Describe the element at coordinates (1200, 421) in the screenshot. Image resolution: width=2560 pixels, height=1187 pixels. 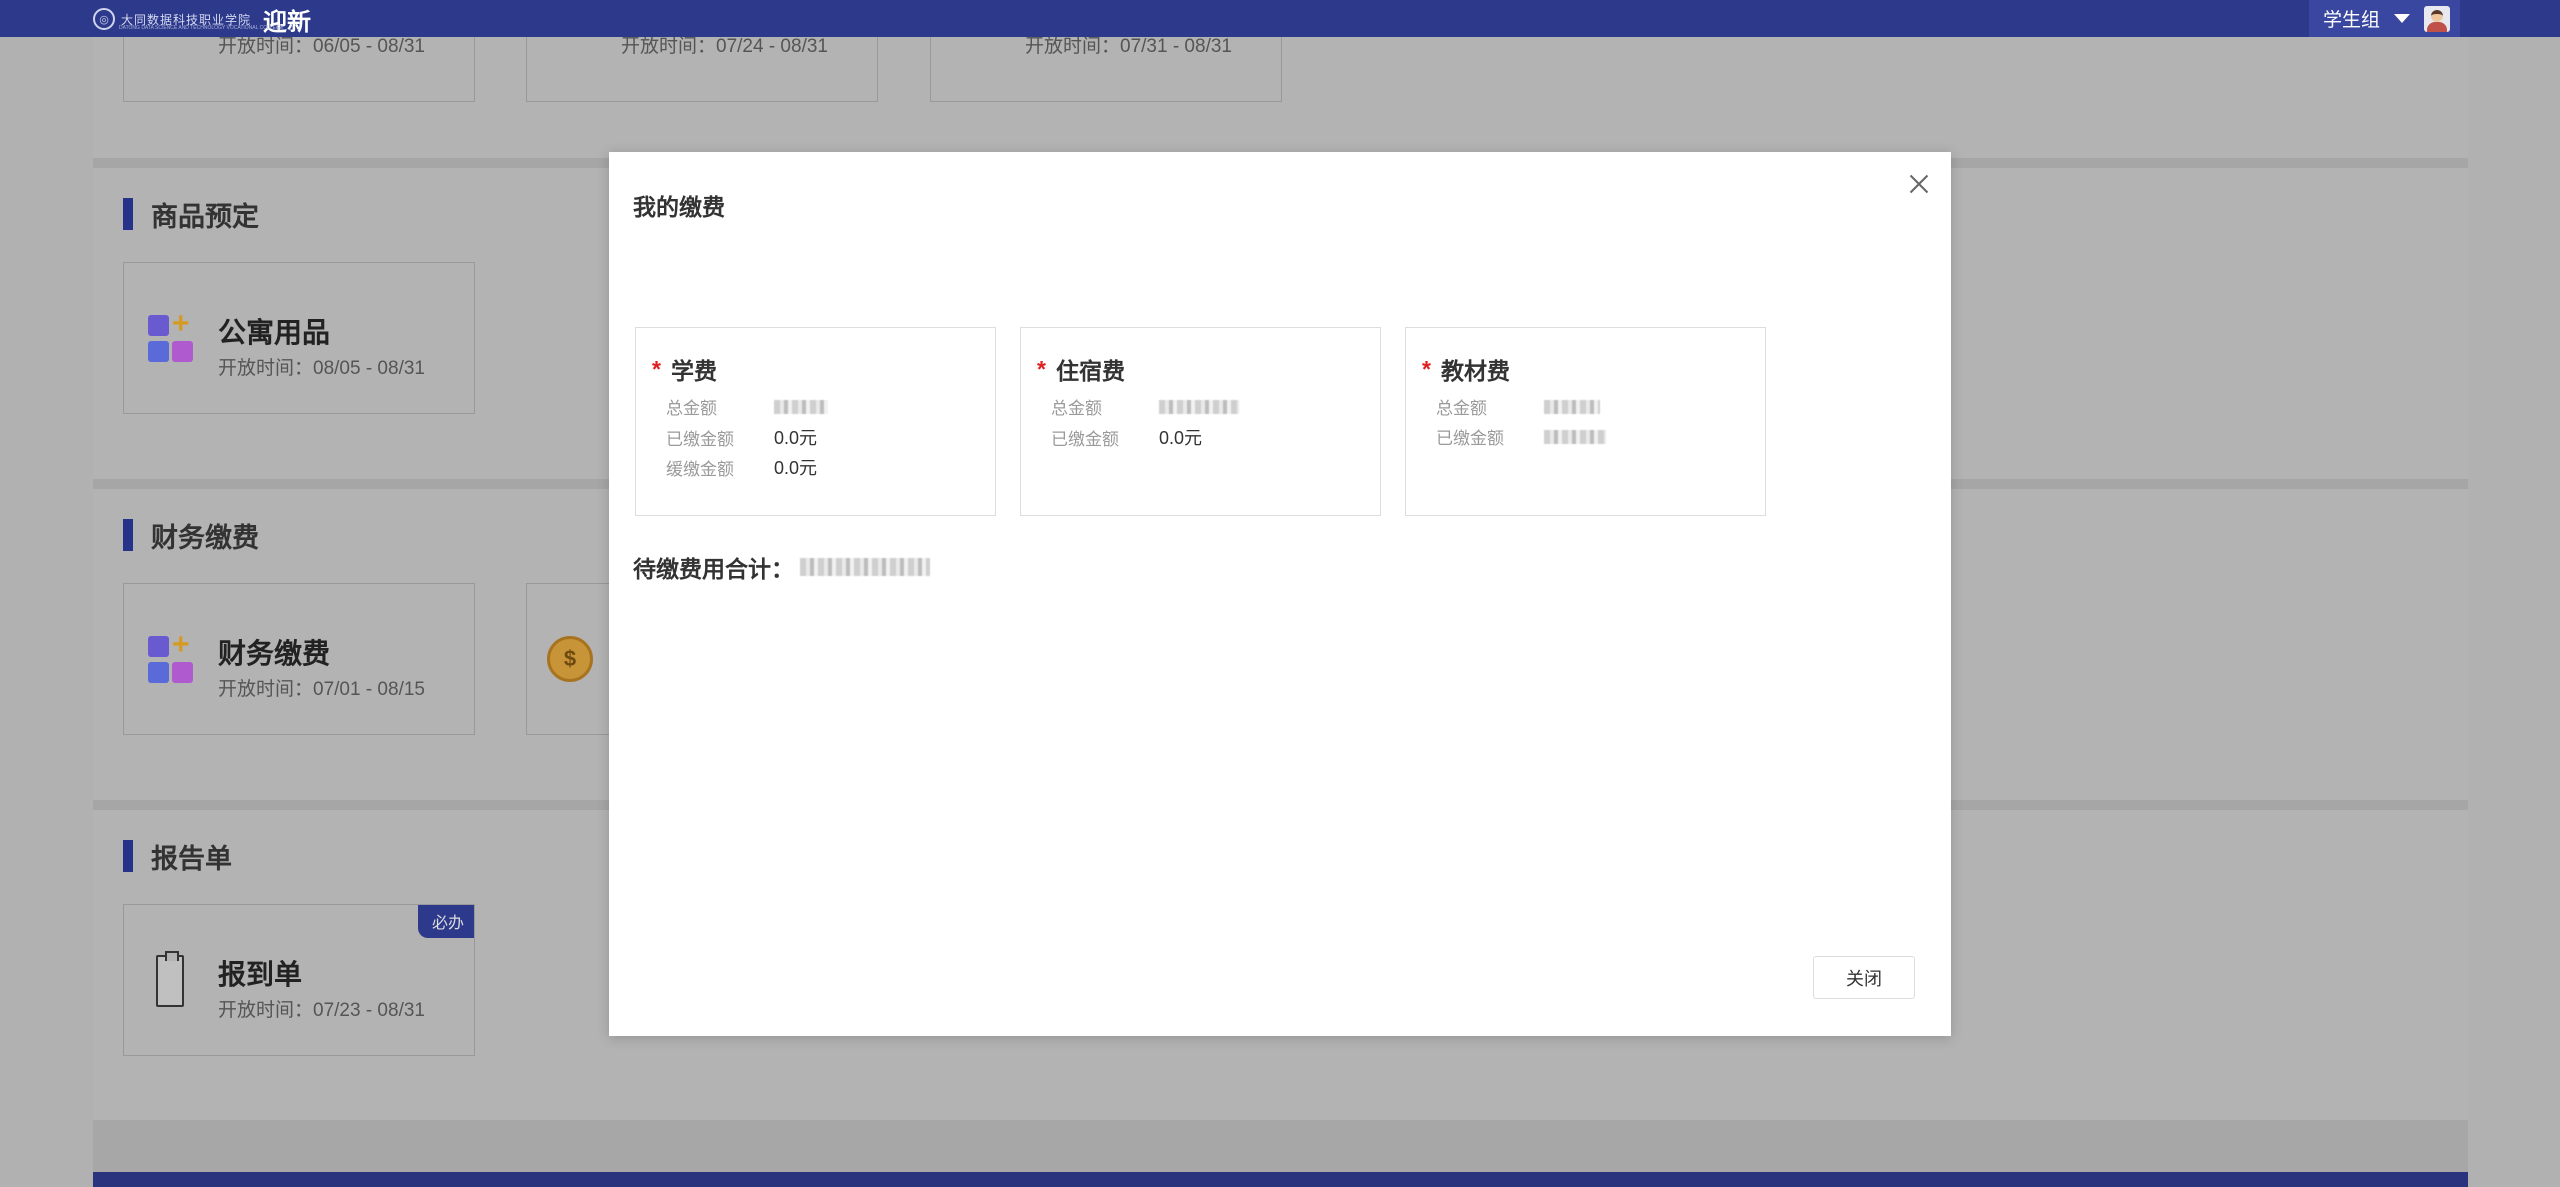
I see `fee-card-accommodation: * 住宿费 总金额 已缴金额 0.0元` at that location.